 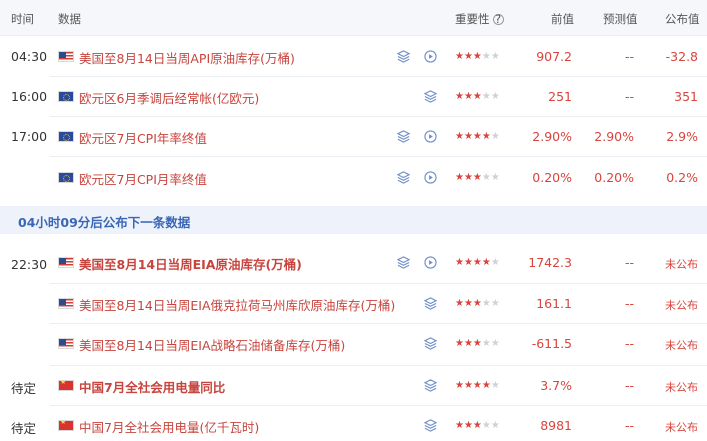 I want to click on help-icon: ?, so click(x=498, y=19).